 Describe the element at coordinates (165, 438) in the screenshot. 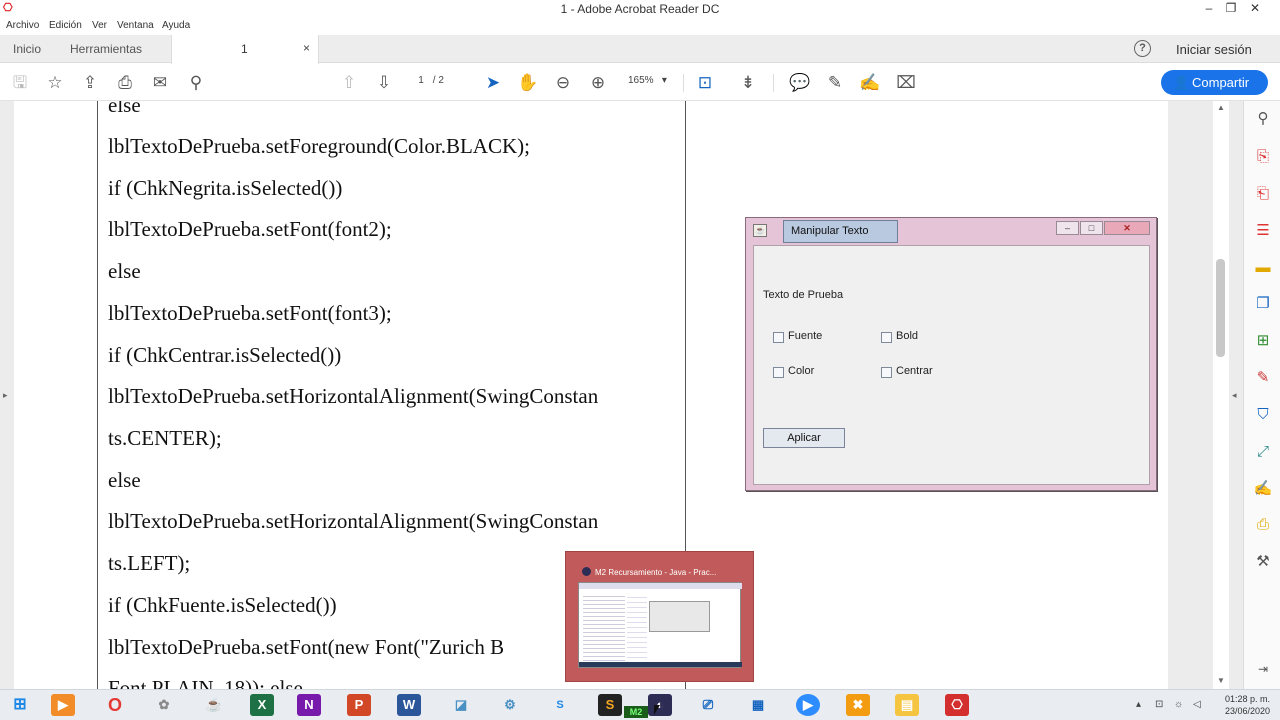

I see `code-line: ts.CENTER);` at that location.